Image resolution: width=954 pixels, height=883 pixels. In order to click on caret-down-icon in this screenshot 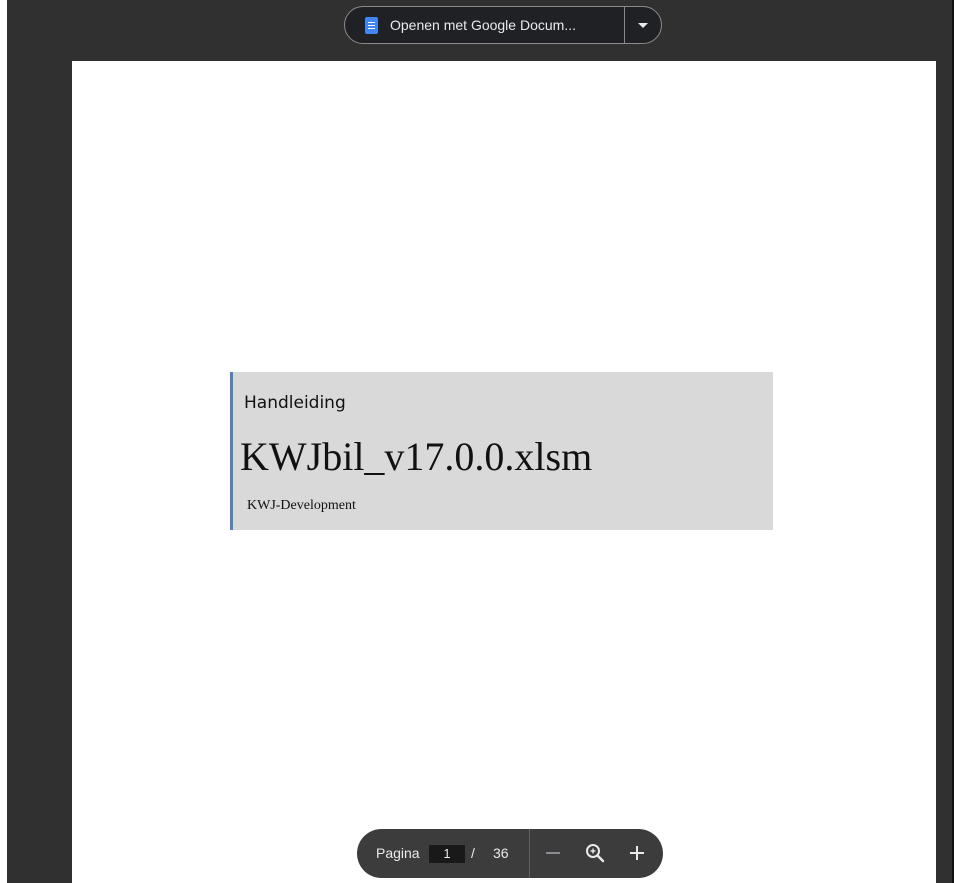, I will do `click(643, 25)`.